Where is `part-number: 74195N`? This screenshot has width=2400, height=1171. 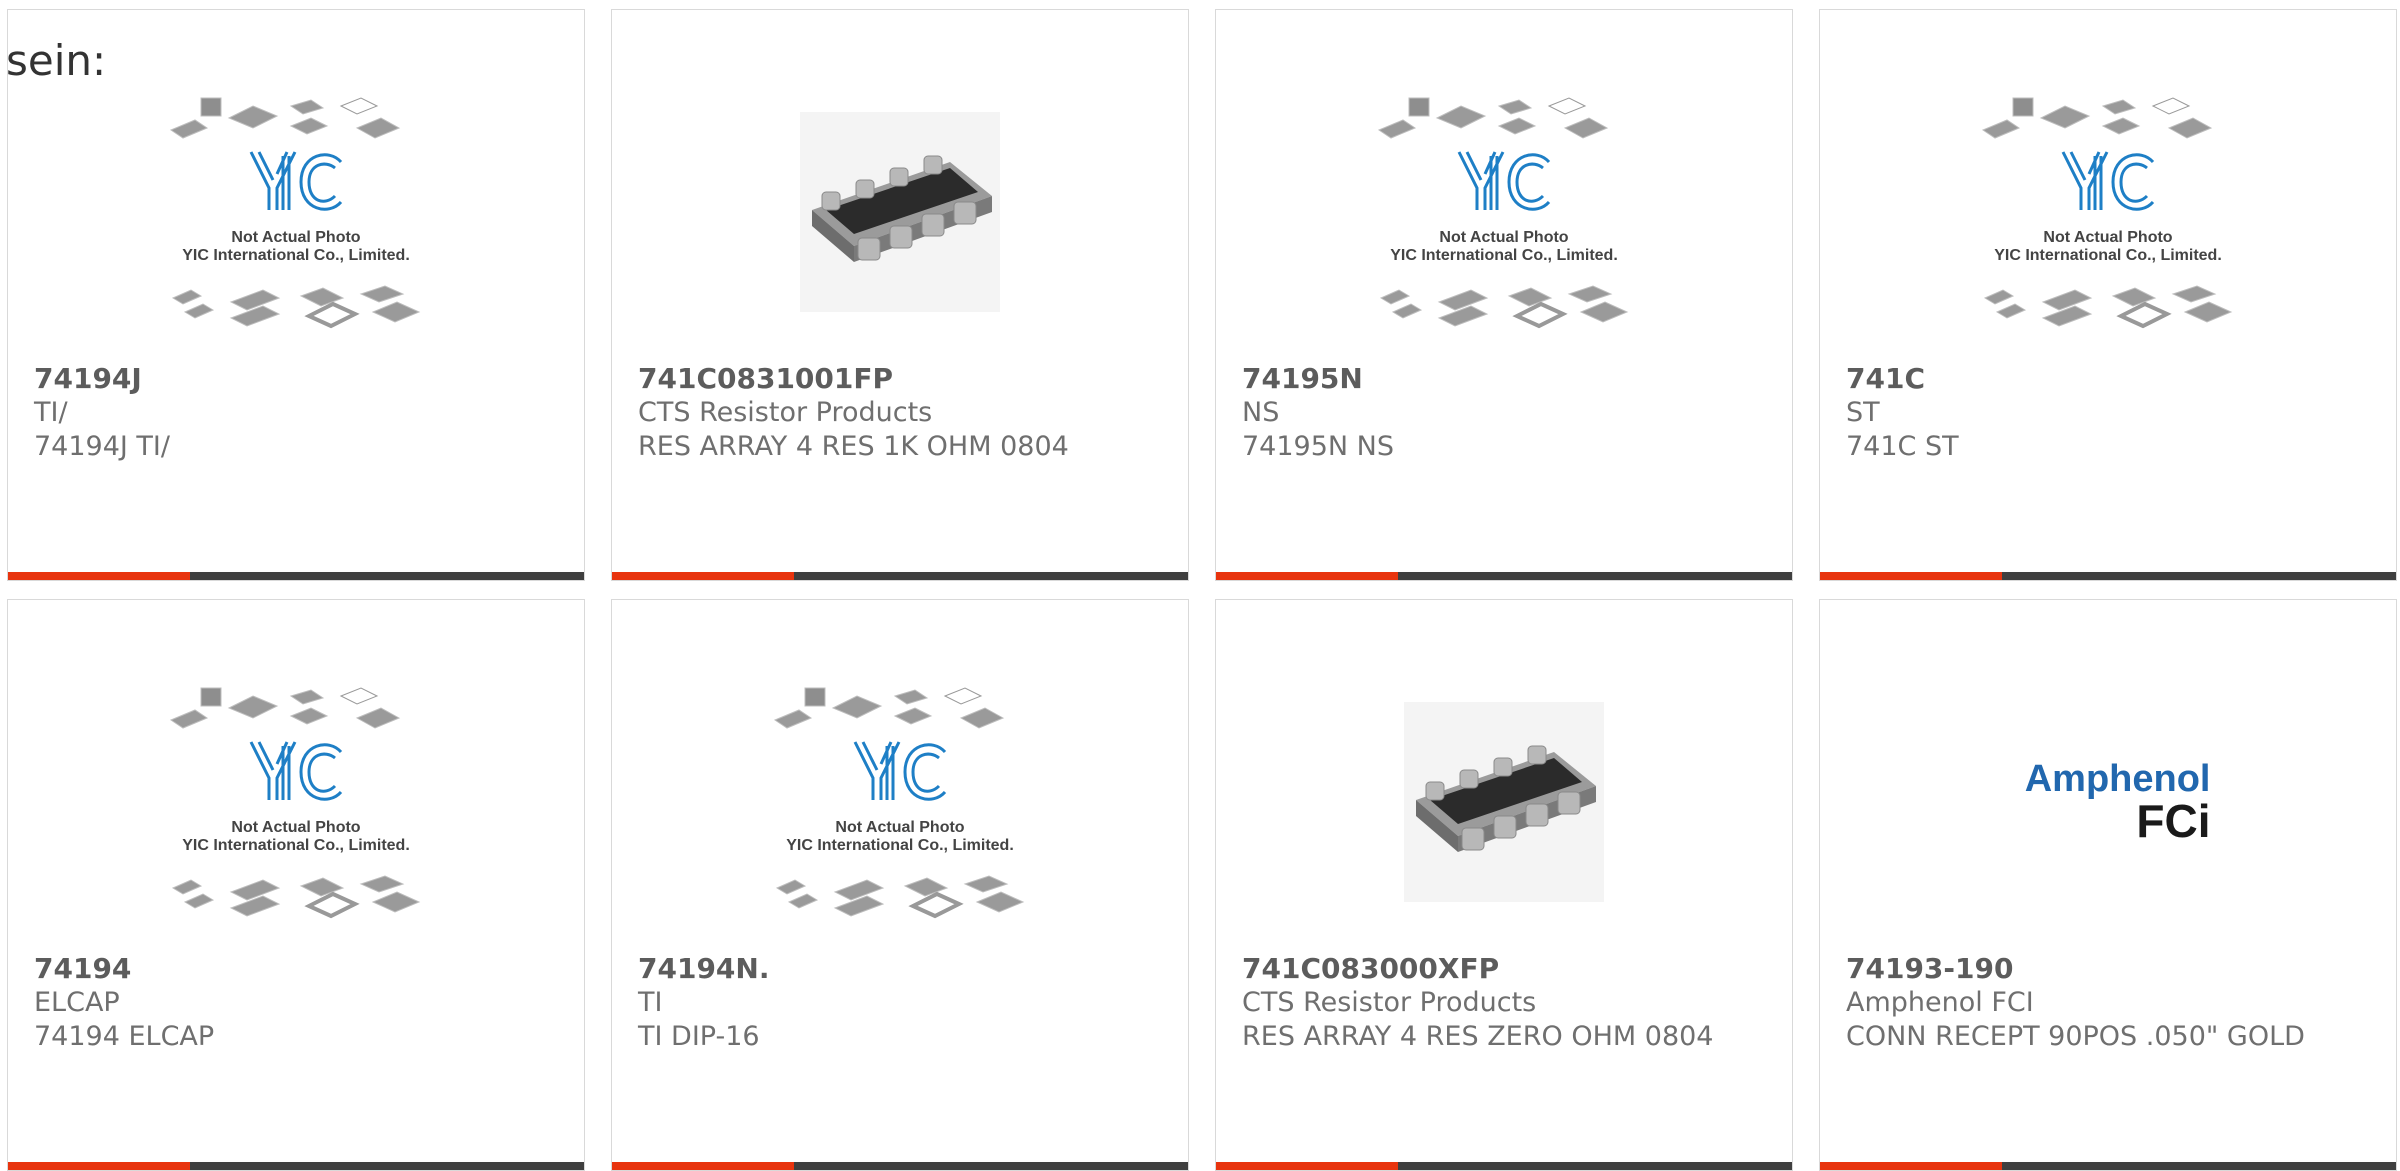
part-number: 74195N is located at coordinates (1507, 379).